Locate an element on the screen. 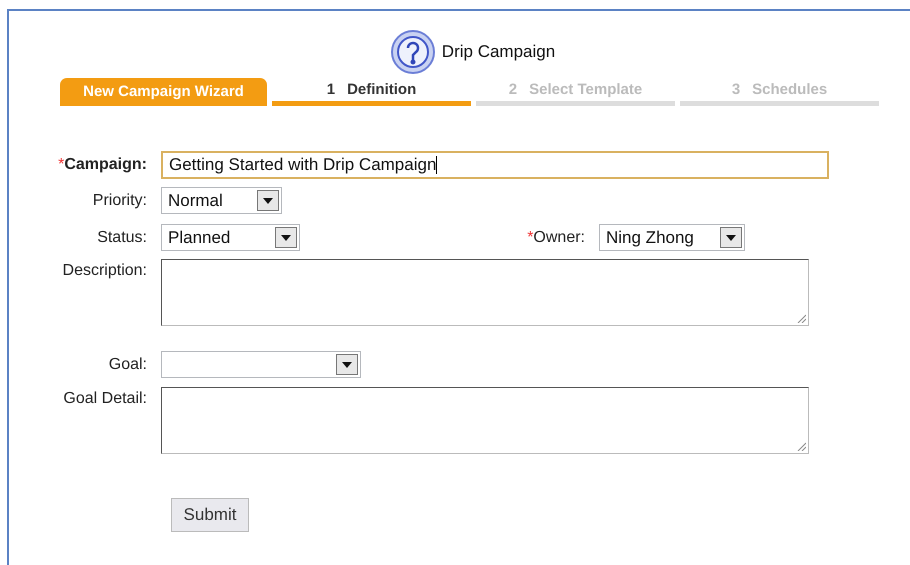  dropdown: Planned is located at coordinates (230, 237).